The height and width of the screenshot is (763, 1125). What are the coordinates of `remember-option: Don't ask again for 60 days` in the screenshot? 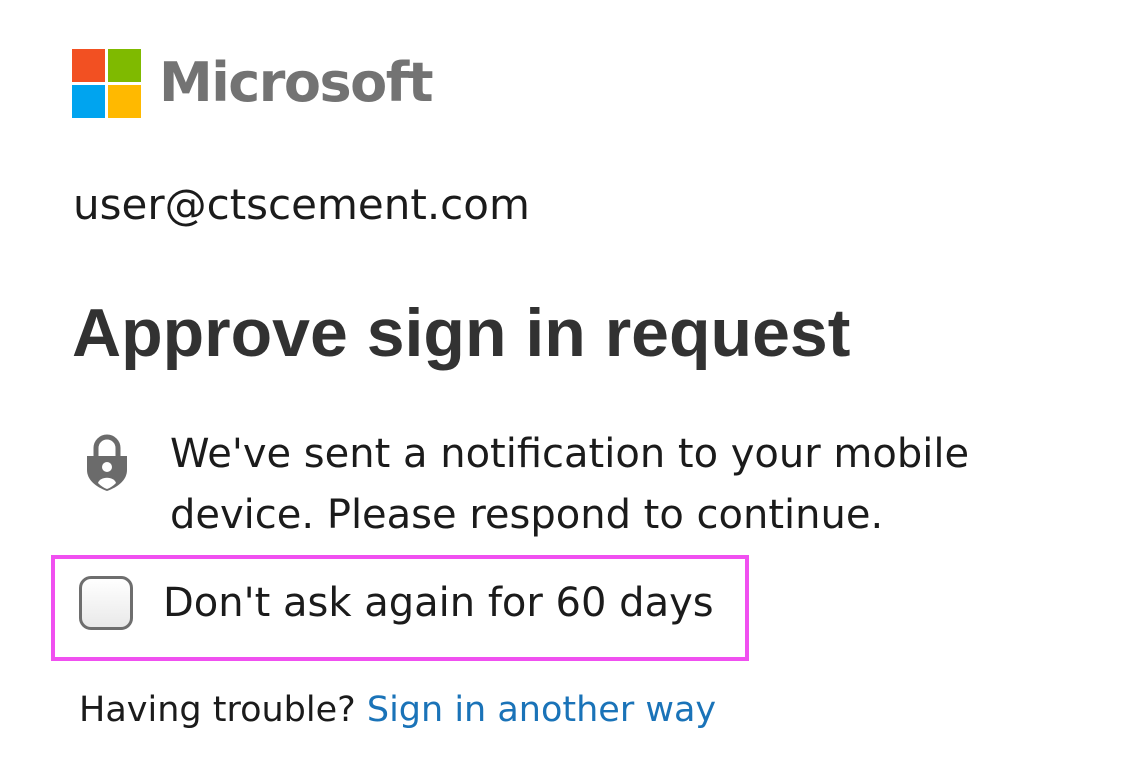 It's located at (396, 603).